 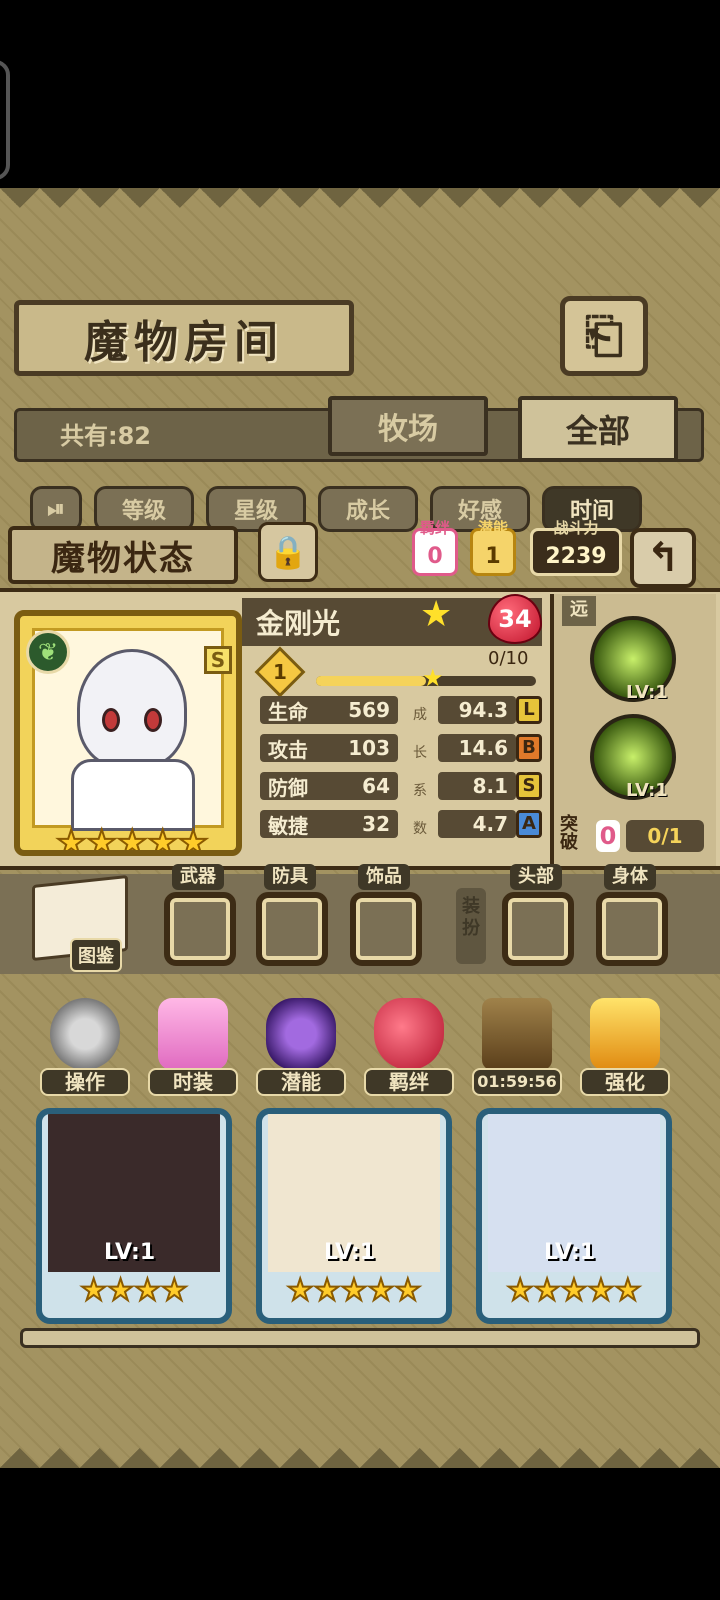 I want to click on hearts-icon, so click(x=409, y=1034).